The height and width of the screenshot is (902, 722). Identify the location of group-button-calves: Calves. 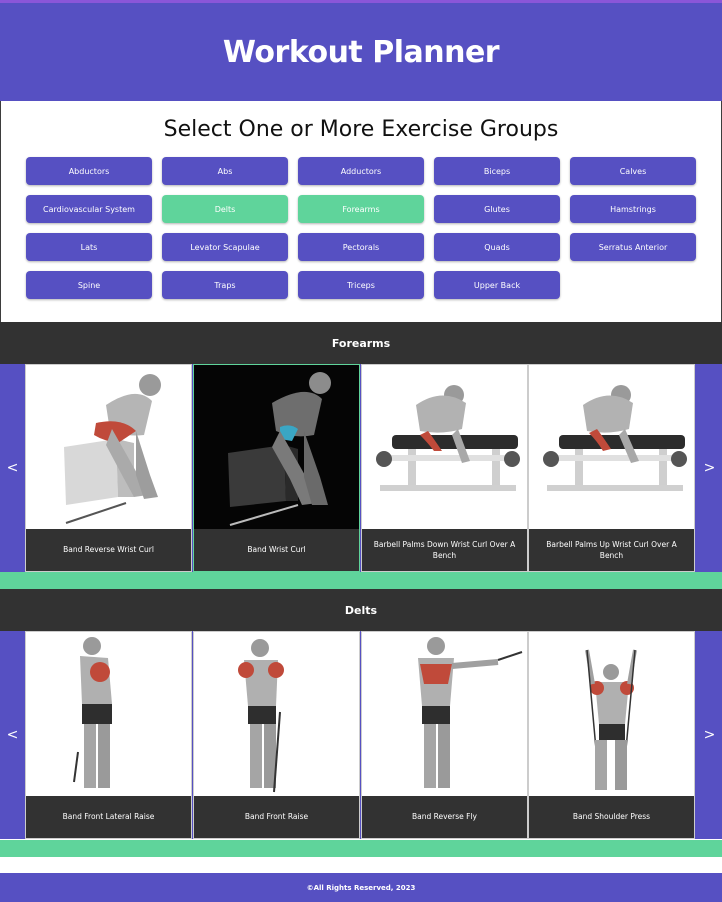
(633, 171).